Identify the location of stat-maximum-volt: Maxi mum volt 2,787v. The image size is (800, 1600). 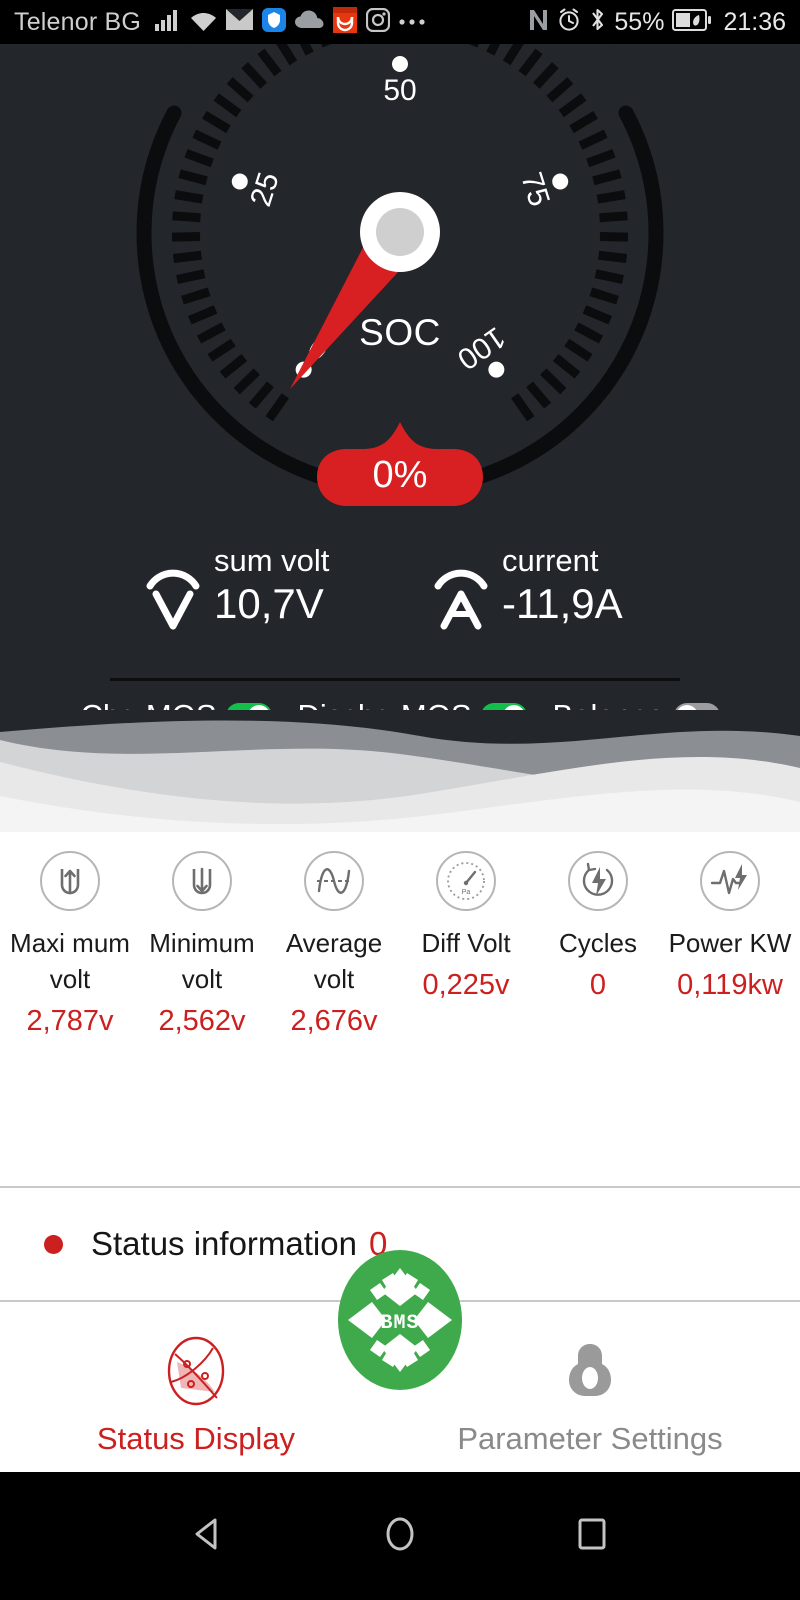
(70, 1015).